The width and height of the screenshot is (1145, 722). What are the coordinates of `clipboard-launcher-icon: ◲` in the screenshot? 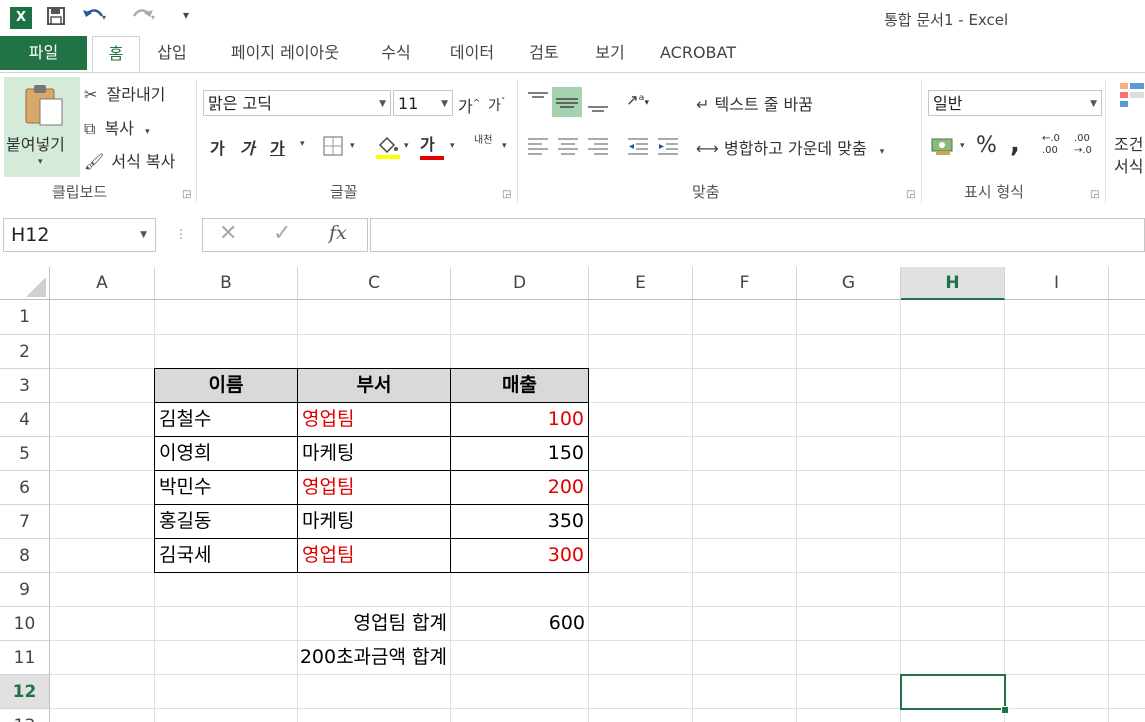 It's located at (186, 194).